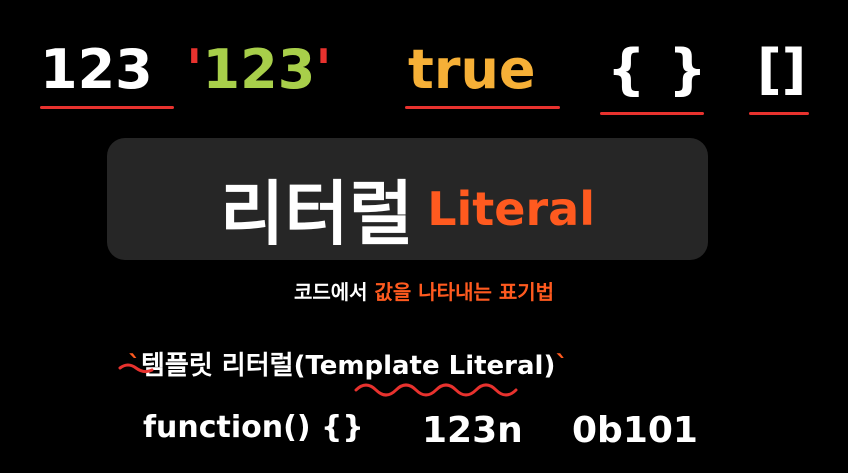  Describe the element at coordinates (253, 427) in the screenshot. I see `function-literal: function() {}` at that location.